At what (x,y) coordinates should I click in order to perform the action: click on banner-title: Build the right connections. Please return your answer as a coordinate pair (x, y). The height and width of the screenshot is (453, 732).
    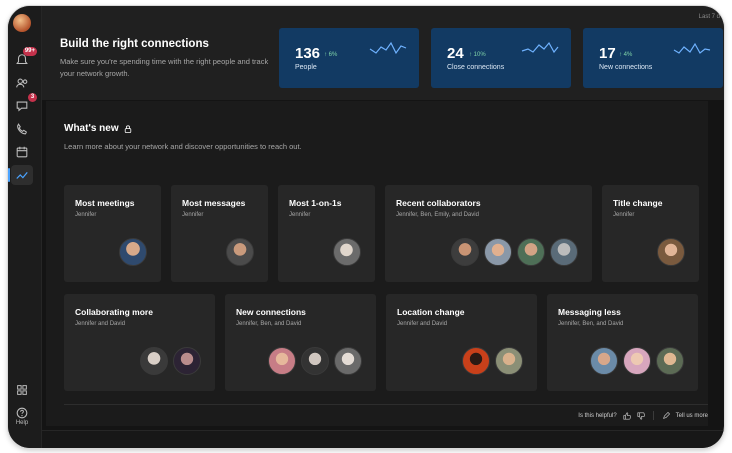
    Looking at the image, I should click on (134, 44).